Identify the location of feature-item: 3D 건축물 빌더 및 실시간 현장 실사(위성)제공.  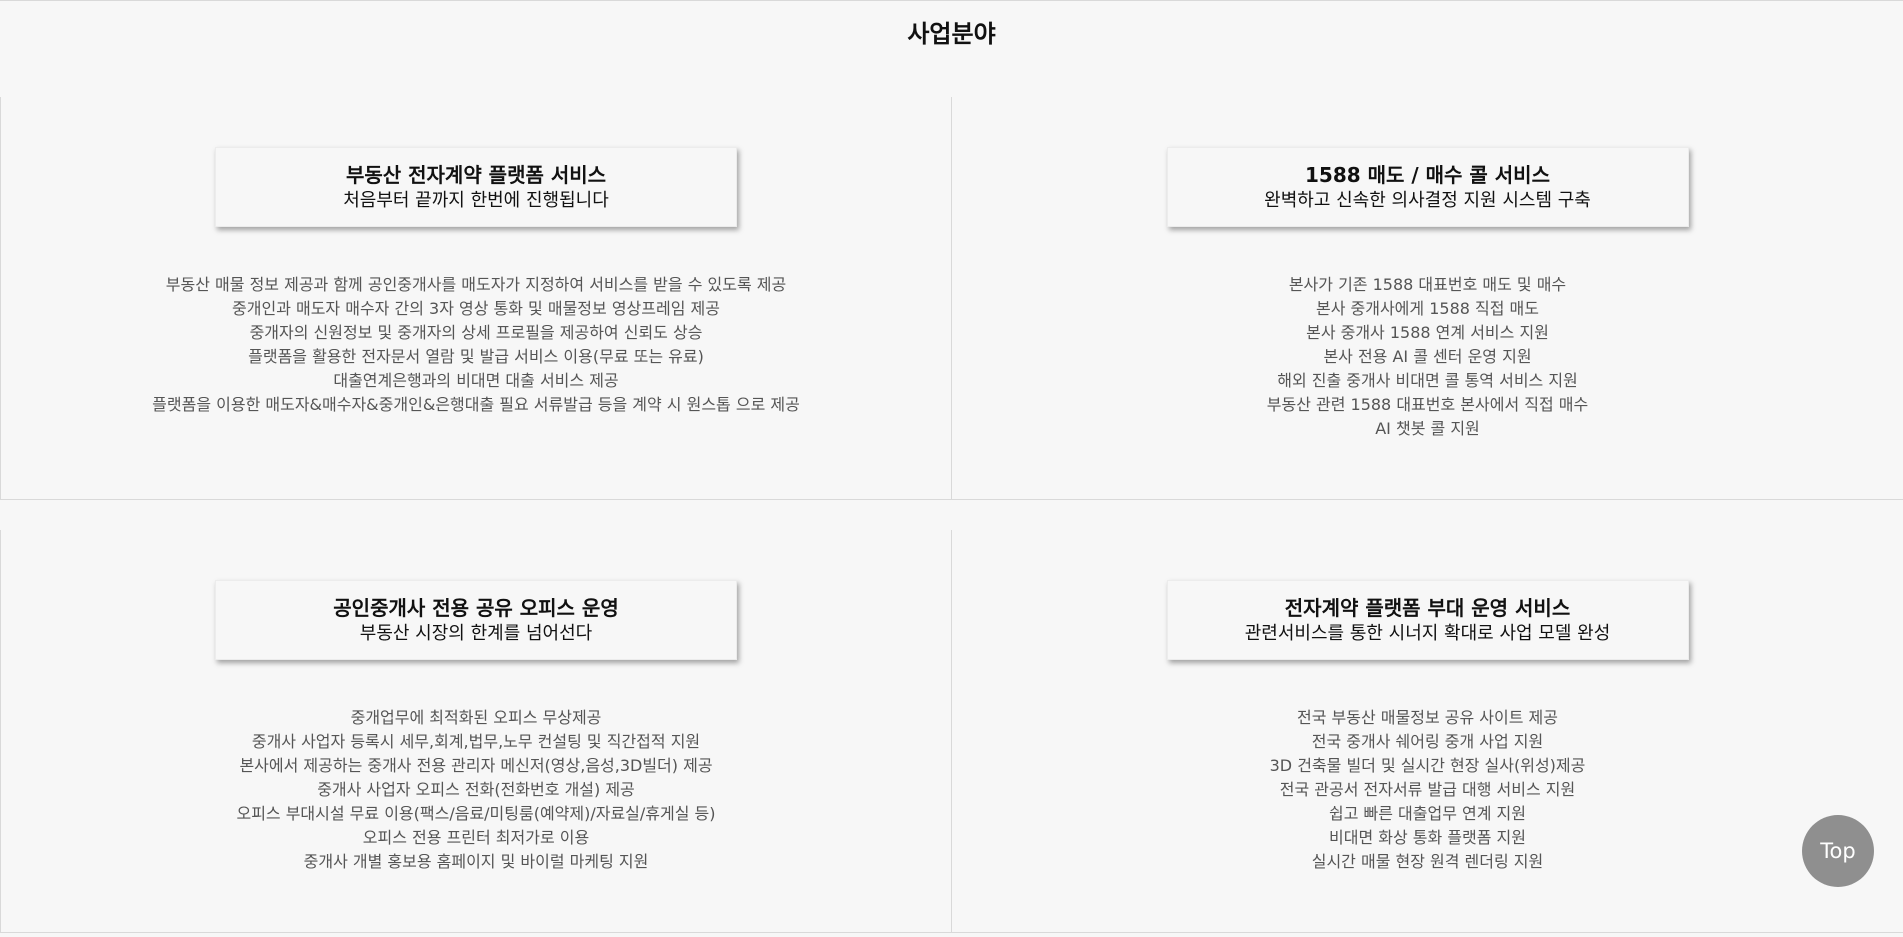
(1427, 765).